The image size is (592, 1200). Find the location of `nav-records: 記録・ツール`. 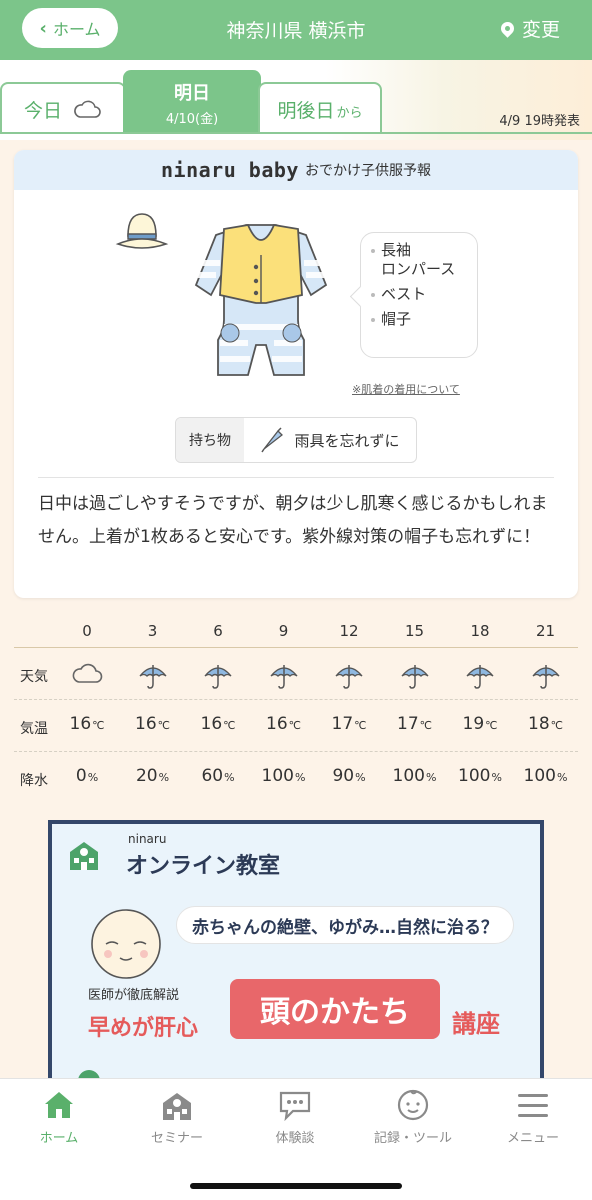

nav-records: 記録・ツール is located at coordinates (413, 1116).